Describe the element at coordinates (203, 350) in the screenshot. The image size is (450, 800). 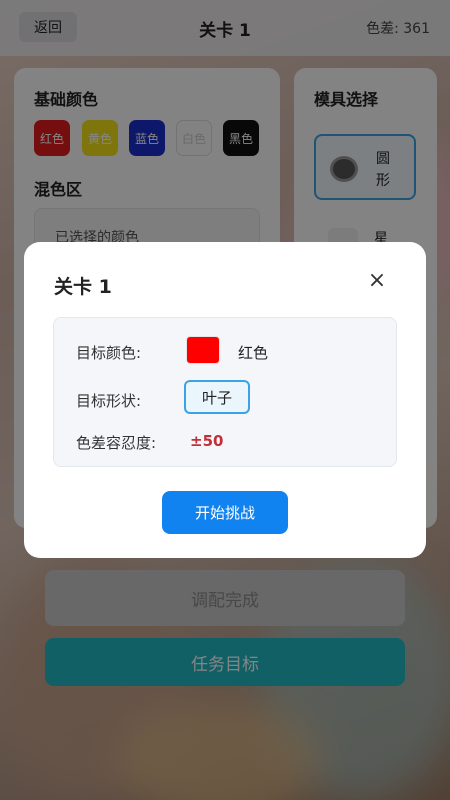
I see `target-color-chip` at that location.